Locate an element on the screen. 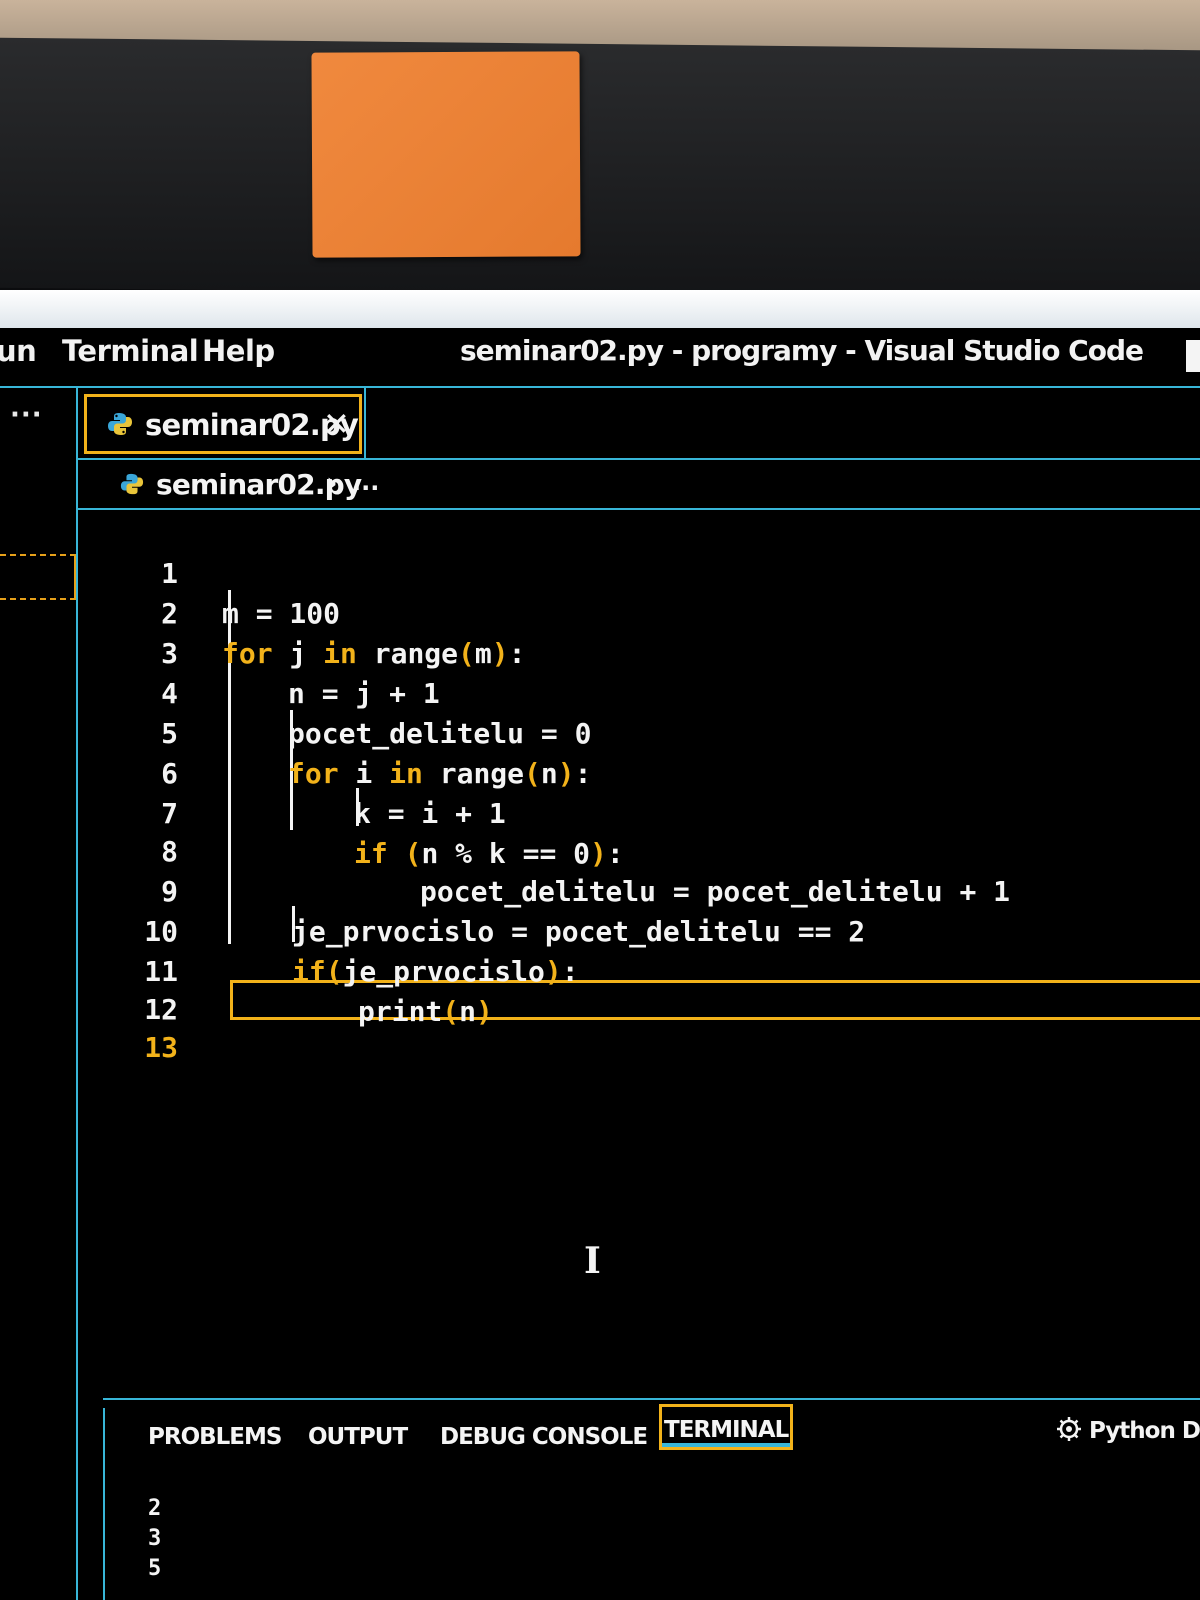  python-debug-selector: Python De is located at coordinates (1128, 1430).